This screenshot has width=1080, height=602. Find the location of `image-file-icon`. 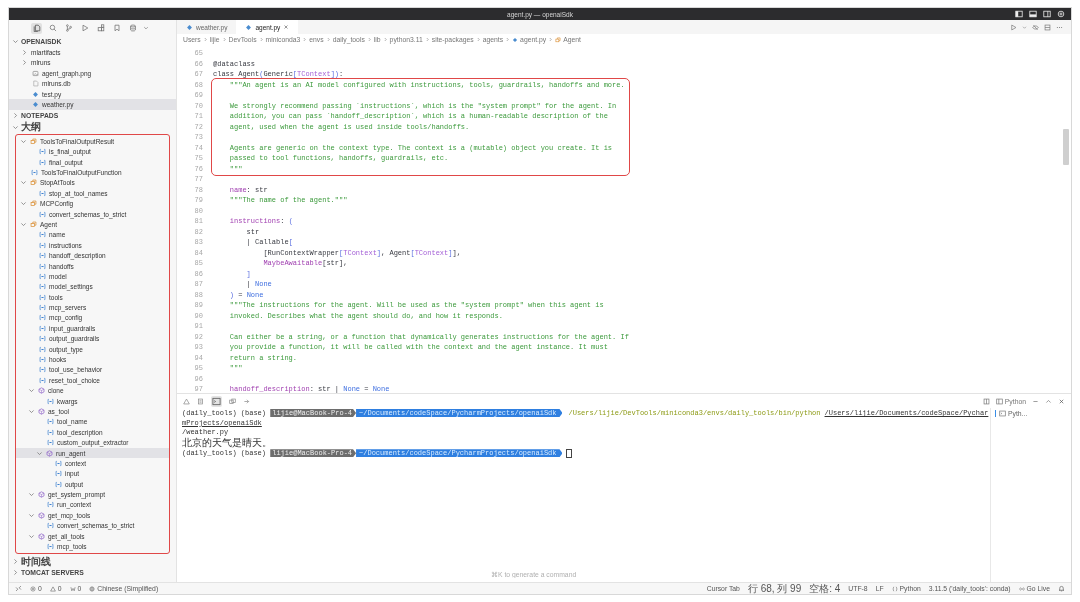

image-file-icon is located at coordinates (35, 73).